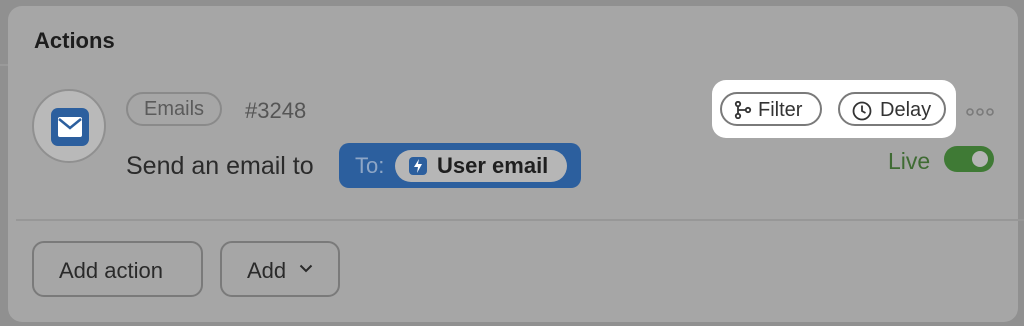 This screenshot has height=326, width=1024. What do you see at coordinates (780, 110) in the screenshot?
I see `filter-label: Filter` at bounding box center [780, 110].